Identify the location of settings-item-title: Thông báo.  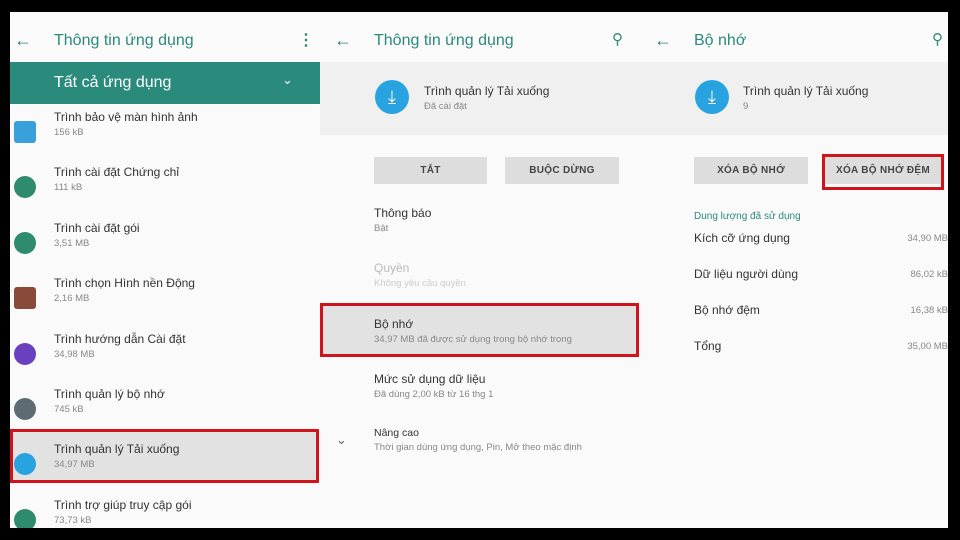
(403, 213).